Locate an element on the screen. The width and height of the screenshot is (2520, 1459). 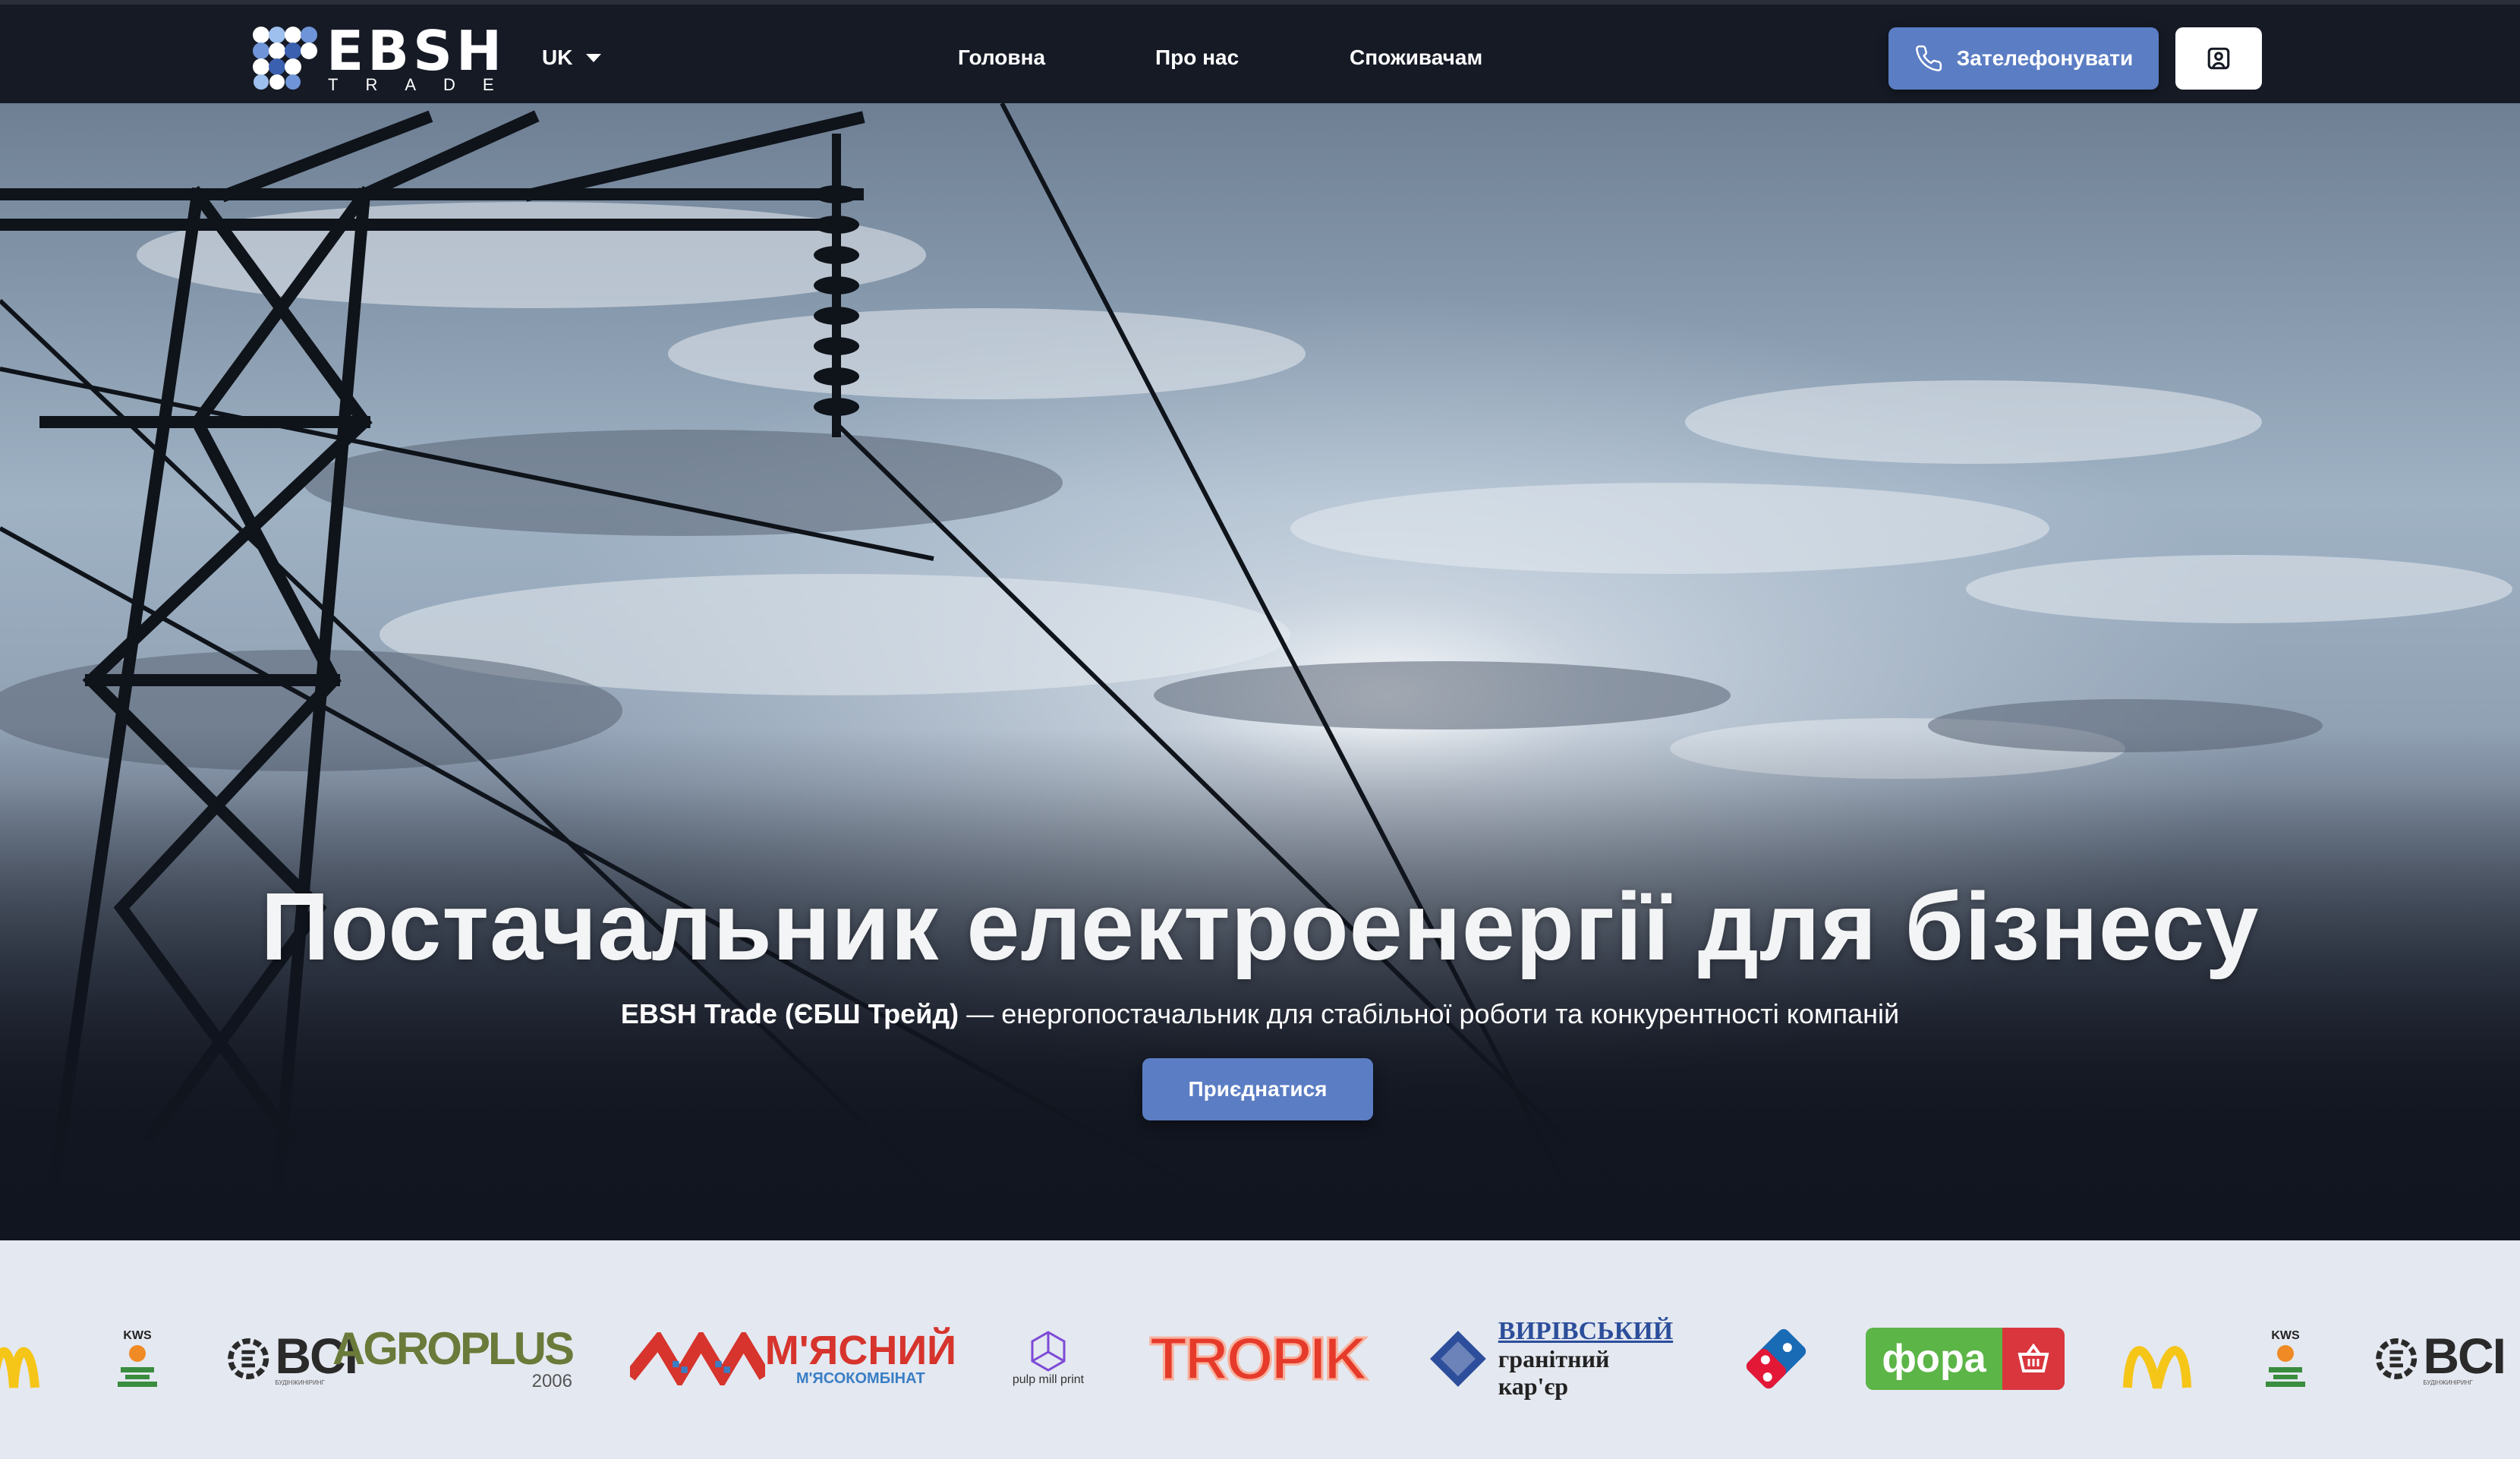
language-selector: UK is located at coordinates (572, 57).